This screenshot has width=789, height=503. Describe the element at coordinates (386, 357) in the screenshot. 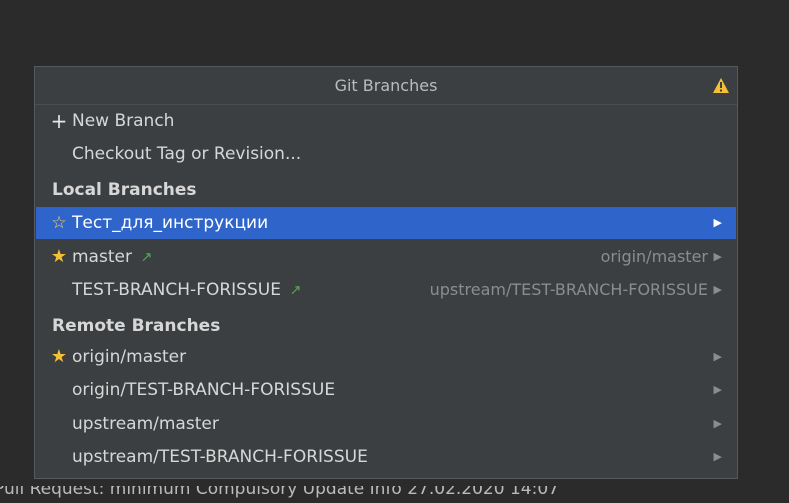

I see `remote-branch-row: ★ origin/master ▶` at that location.